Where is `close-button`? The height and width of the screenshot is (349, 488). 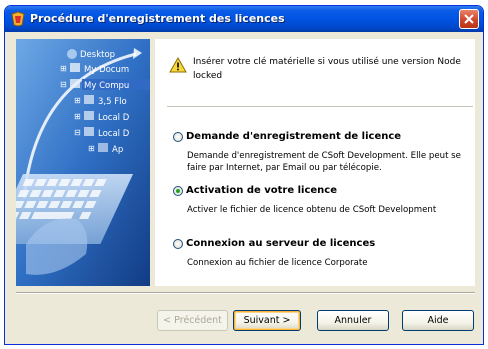 close-button is located at coordinates (469, 19).